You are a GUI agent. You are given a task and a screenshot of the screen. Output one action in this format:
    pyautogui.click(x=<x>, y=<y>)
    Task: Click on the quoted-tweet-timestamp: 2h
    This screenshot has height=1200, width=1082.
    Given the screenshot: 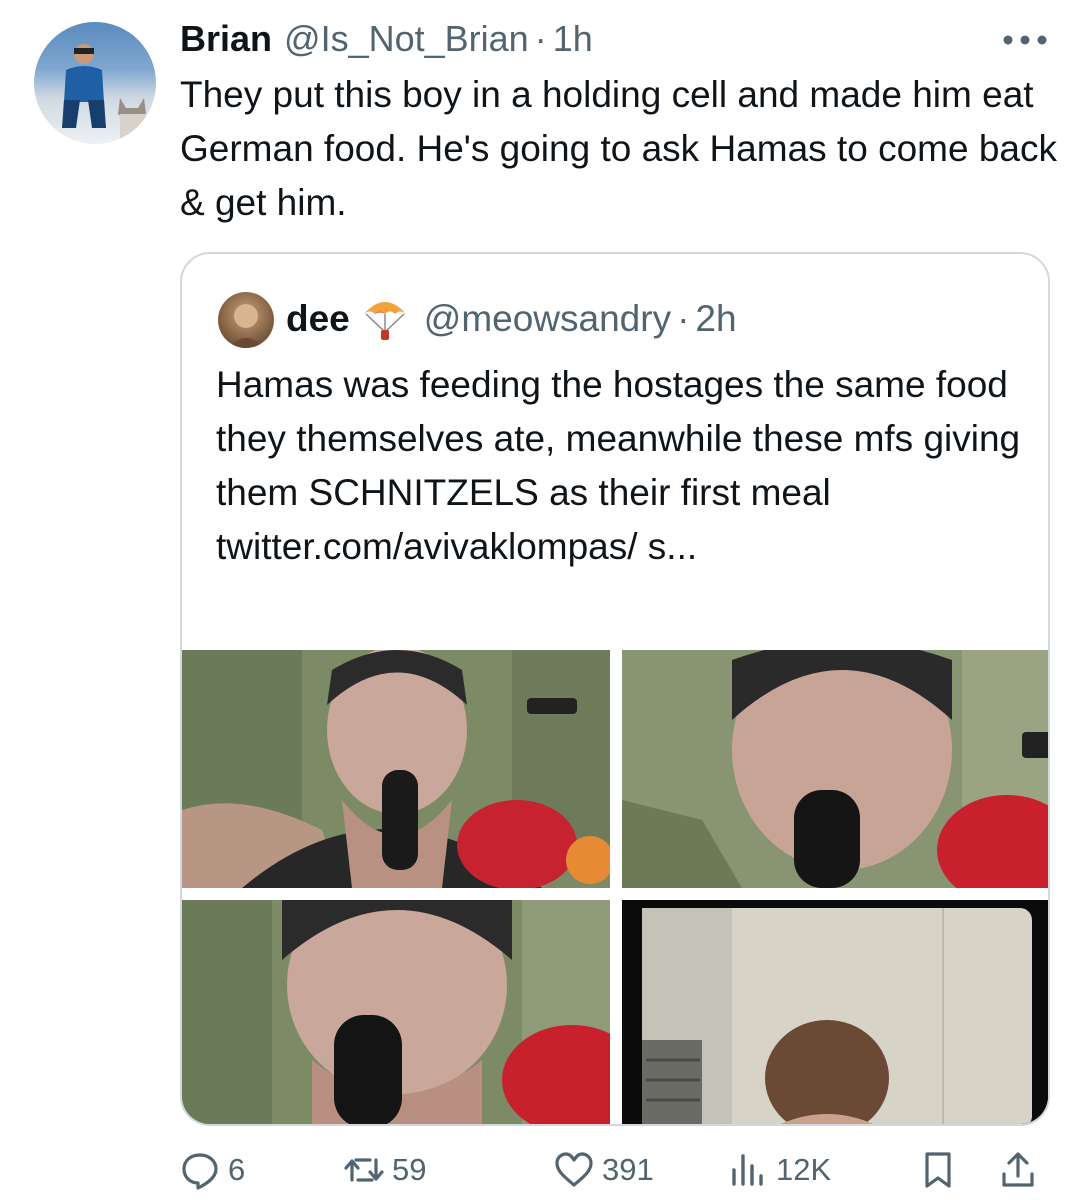 What is the action you would take?
    pyautogui.click(x=715, y=319)
    